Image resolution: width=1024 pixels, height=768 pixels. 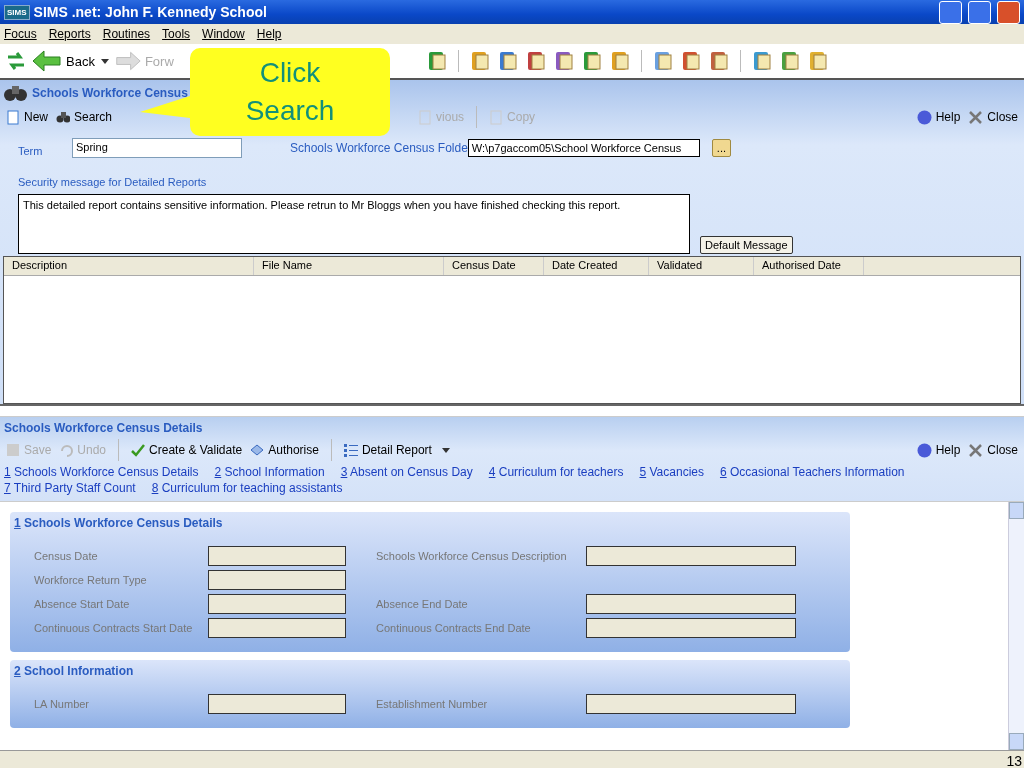 What do you see at coordinates (422, 604) in the screenshot?
I see `field-label: Absence End Date` at bounding box center [422, 604].